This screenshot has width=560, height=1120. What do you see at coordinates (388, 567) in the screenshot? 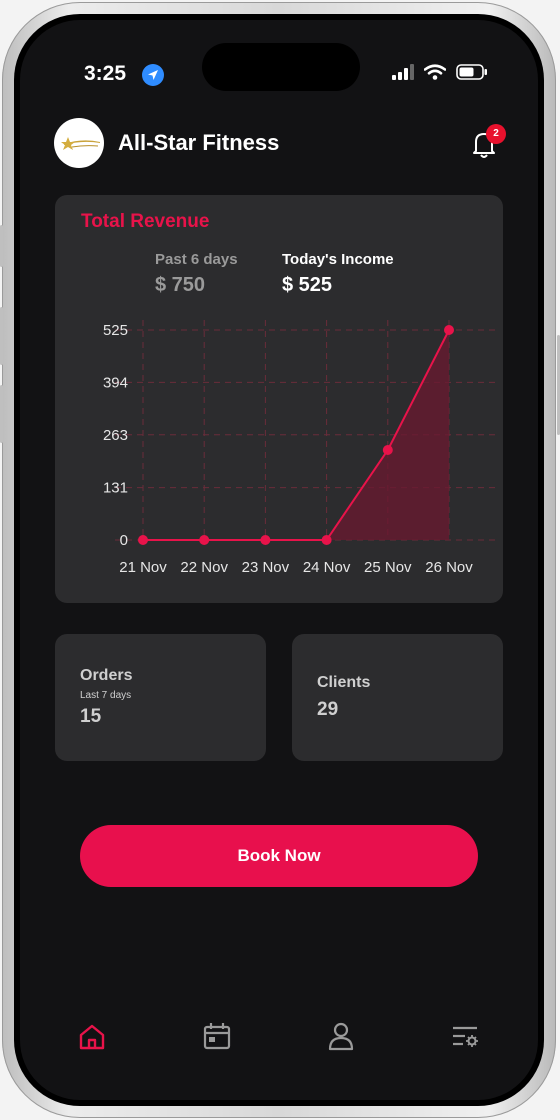
I see `x-tick-label: 25 Nov` at bounding box center [388, 567].